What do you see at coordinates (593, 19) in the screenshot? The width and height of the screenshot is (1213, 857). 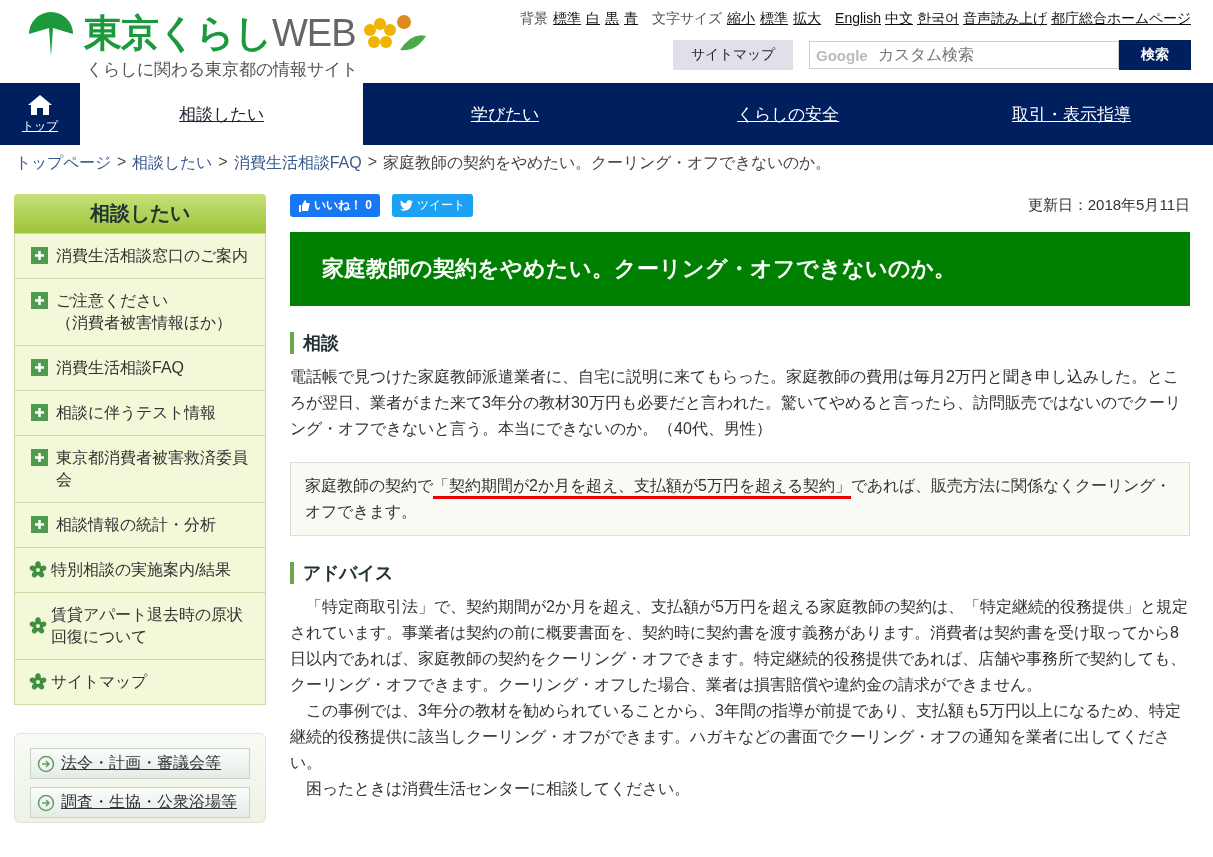 I see `background-option-link: 白` at bounding box center [593, 19].